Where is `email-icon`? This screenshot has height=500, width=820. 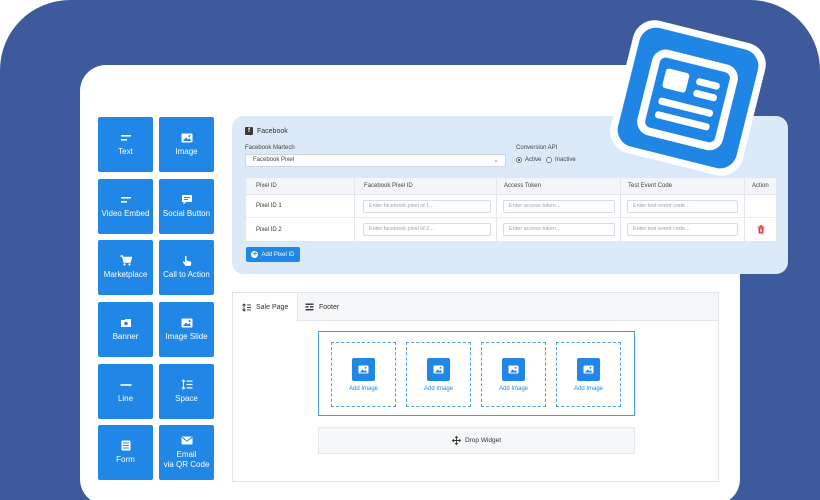
email-icon is located at coordinates (187, 440).